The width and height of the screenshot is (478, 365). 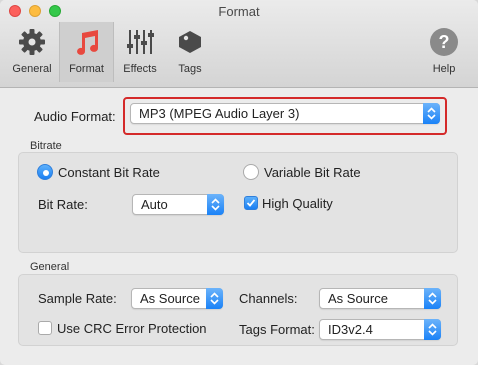 What do you see at coordinates (312, 172) in the screenshot?
I see `variable-bit-rate-label: Variable Bit Rate` at bounding box center [312, 172].